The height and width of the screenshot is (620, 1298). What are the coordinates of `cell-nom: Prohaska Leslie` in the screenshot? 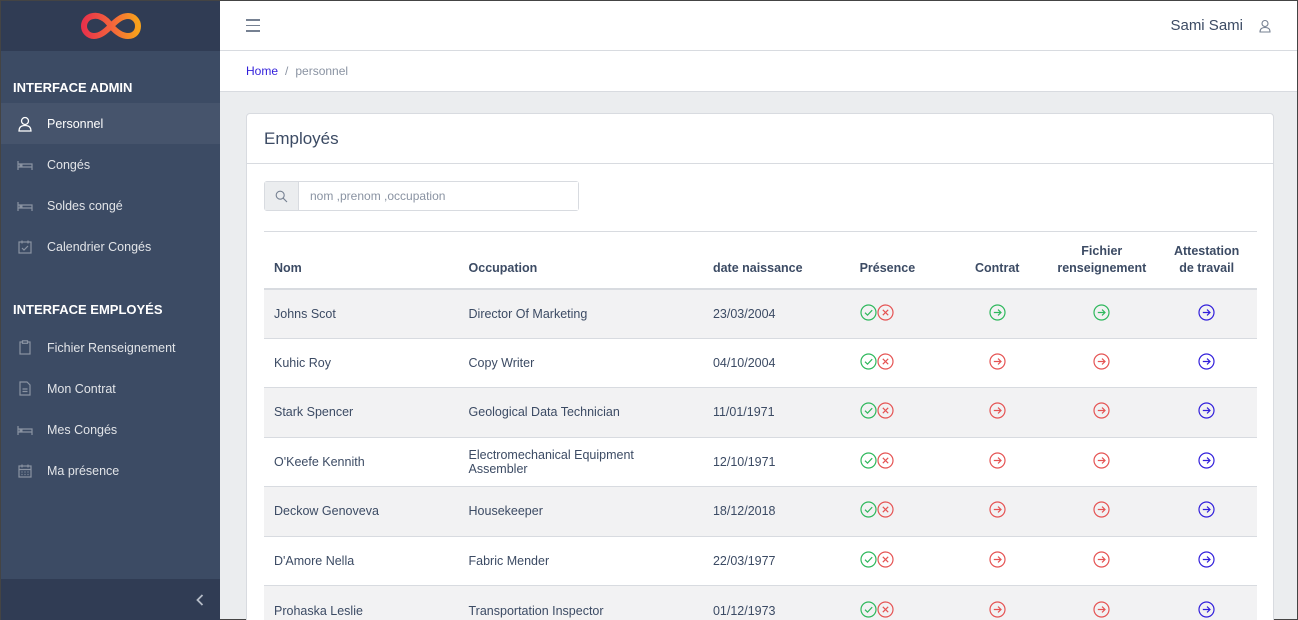 It's located at (361, 602).